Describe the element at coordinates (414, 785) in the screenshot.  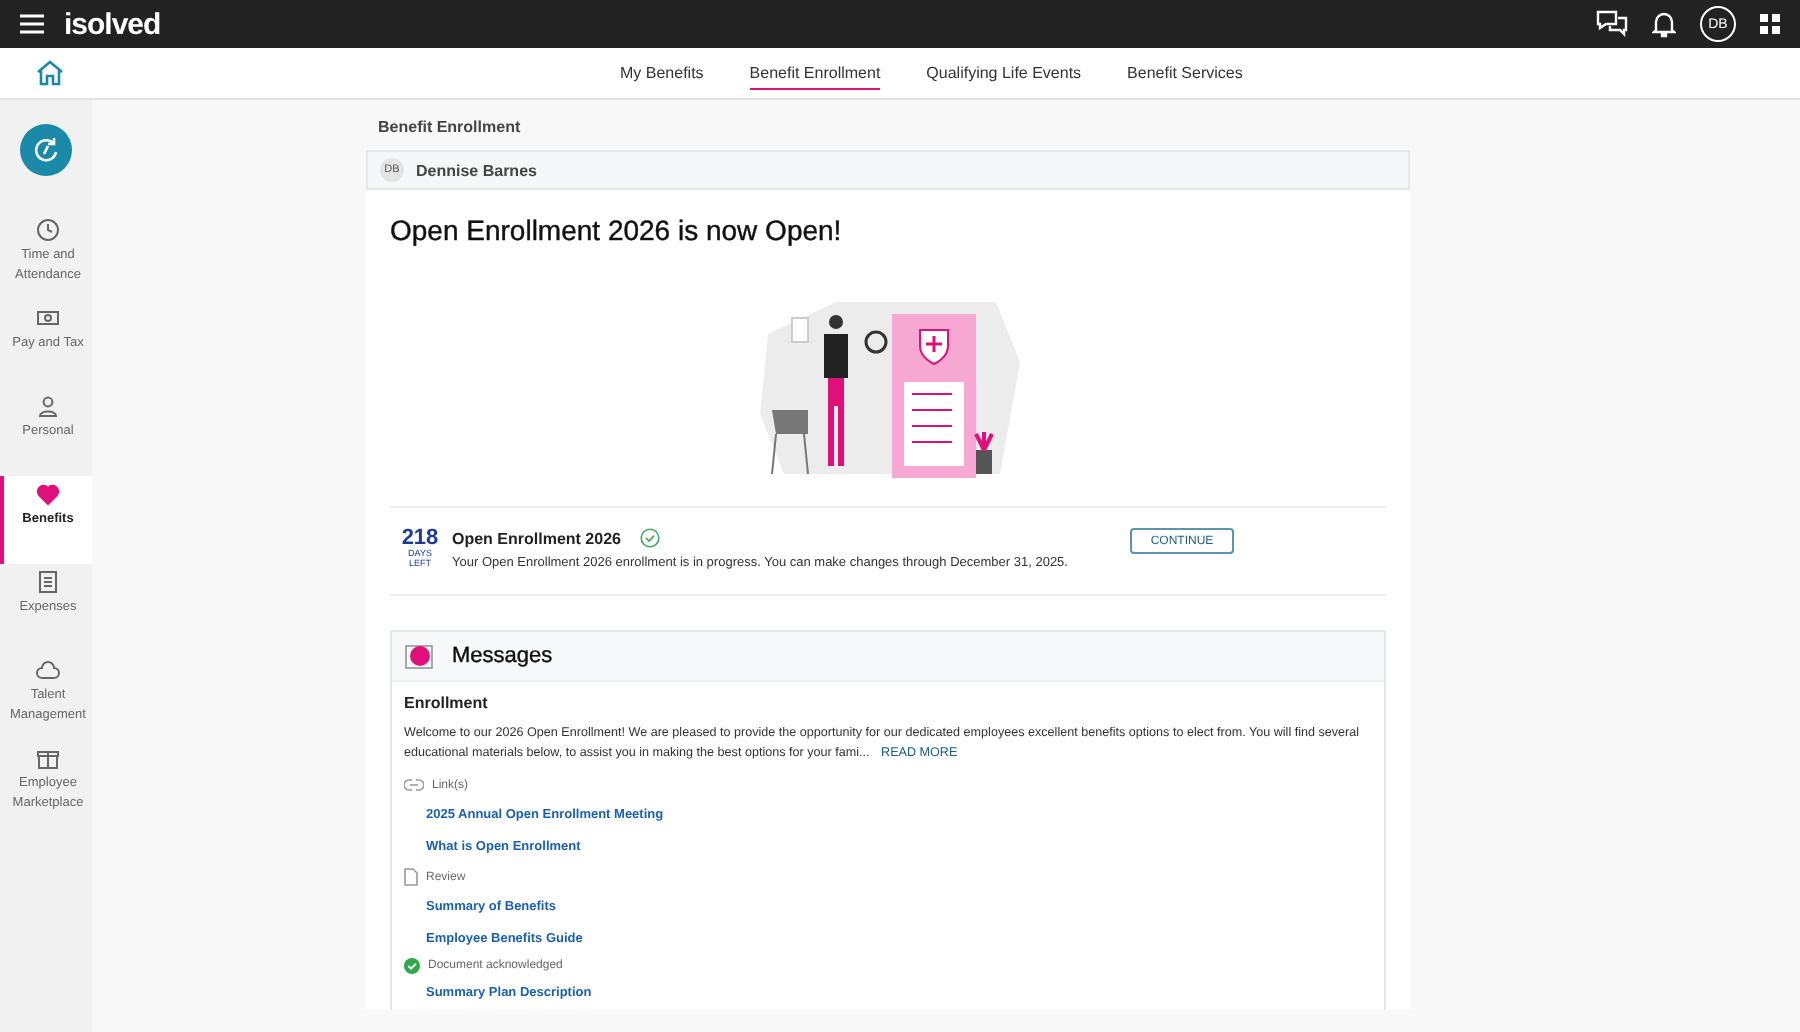
I see `link-icon` at that location.